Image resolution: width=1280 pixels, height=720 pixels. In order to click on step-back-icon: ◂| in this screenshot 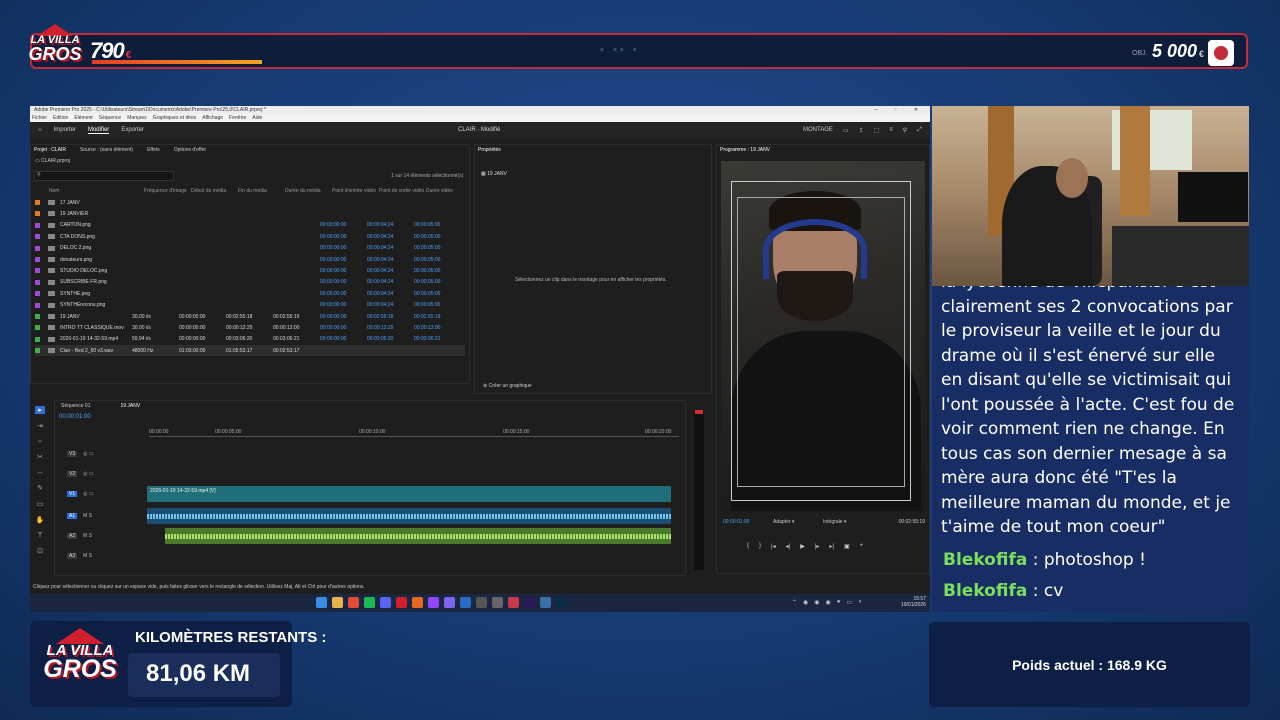, I will do `click(788, 546)`.